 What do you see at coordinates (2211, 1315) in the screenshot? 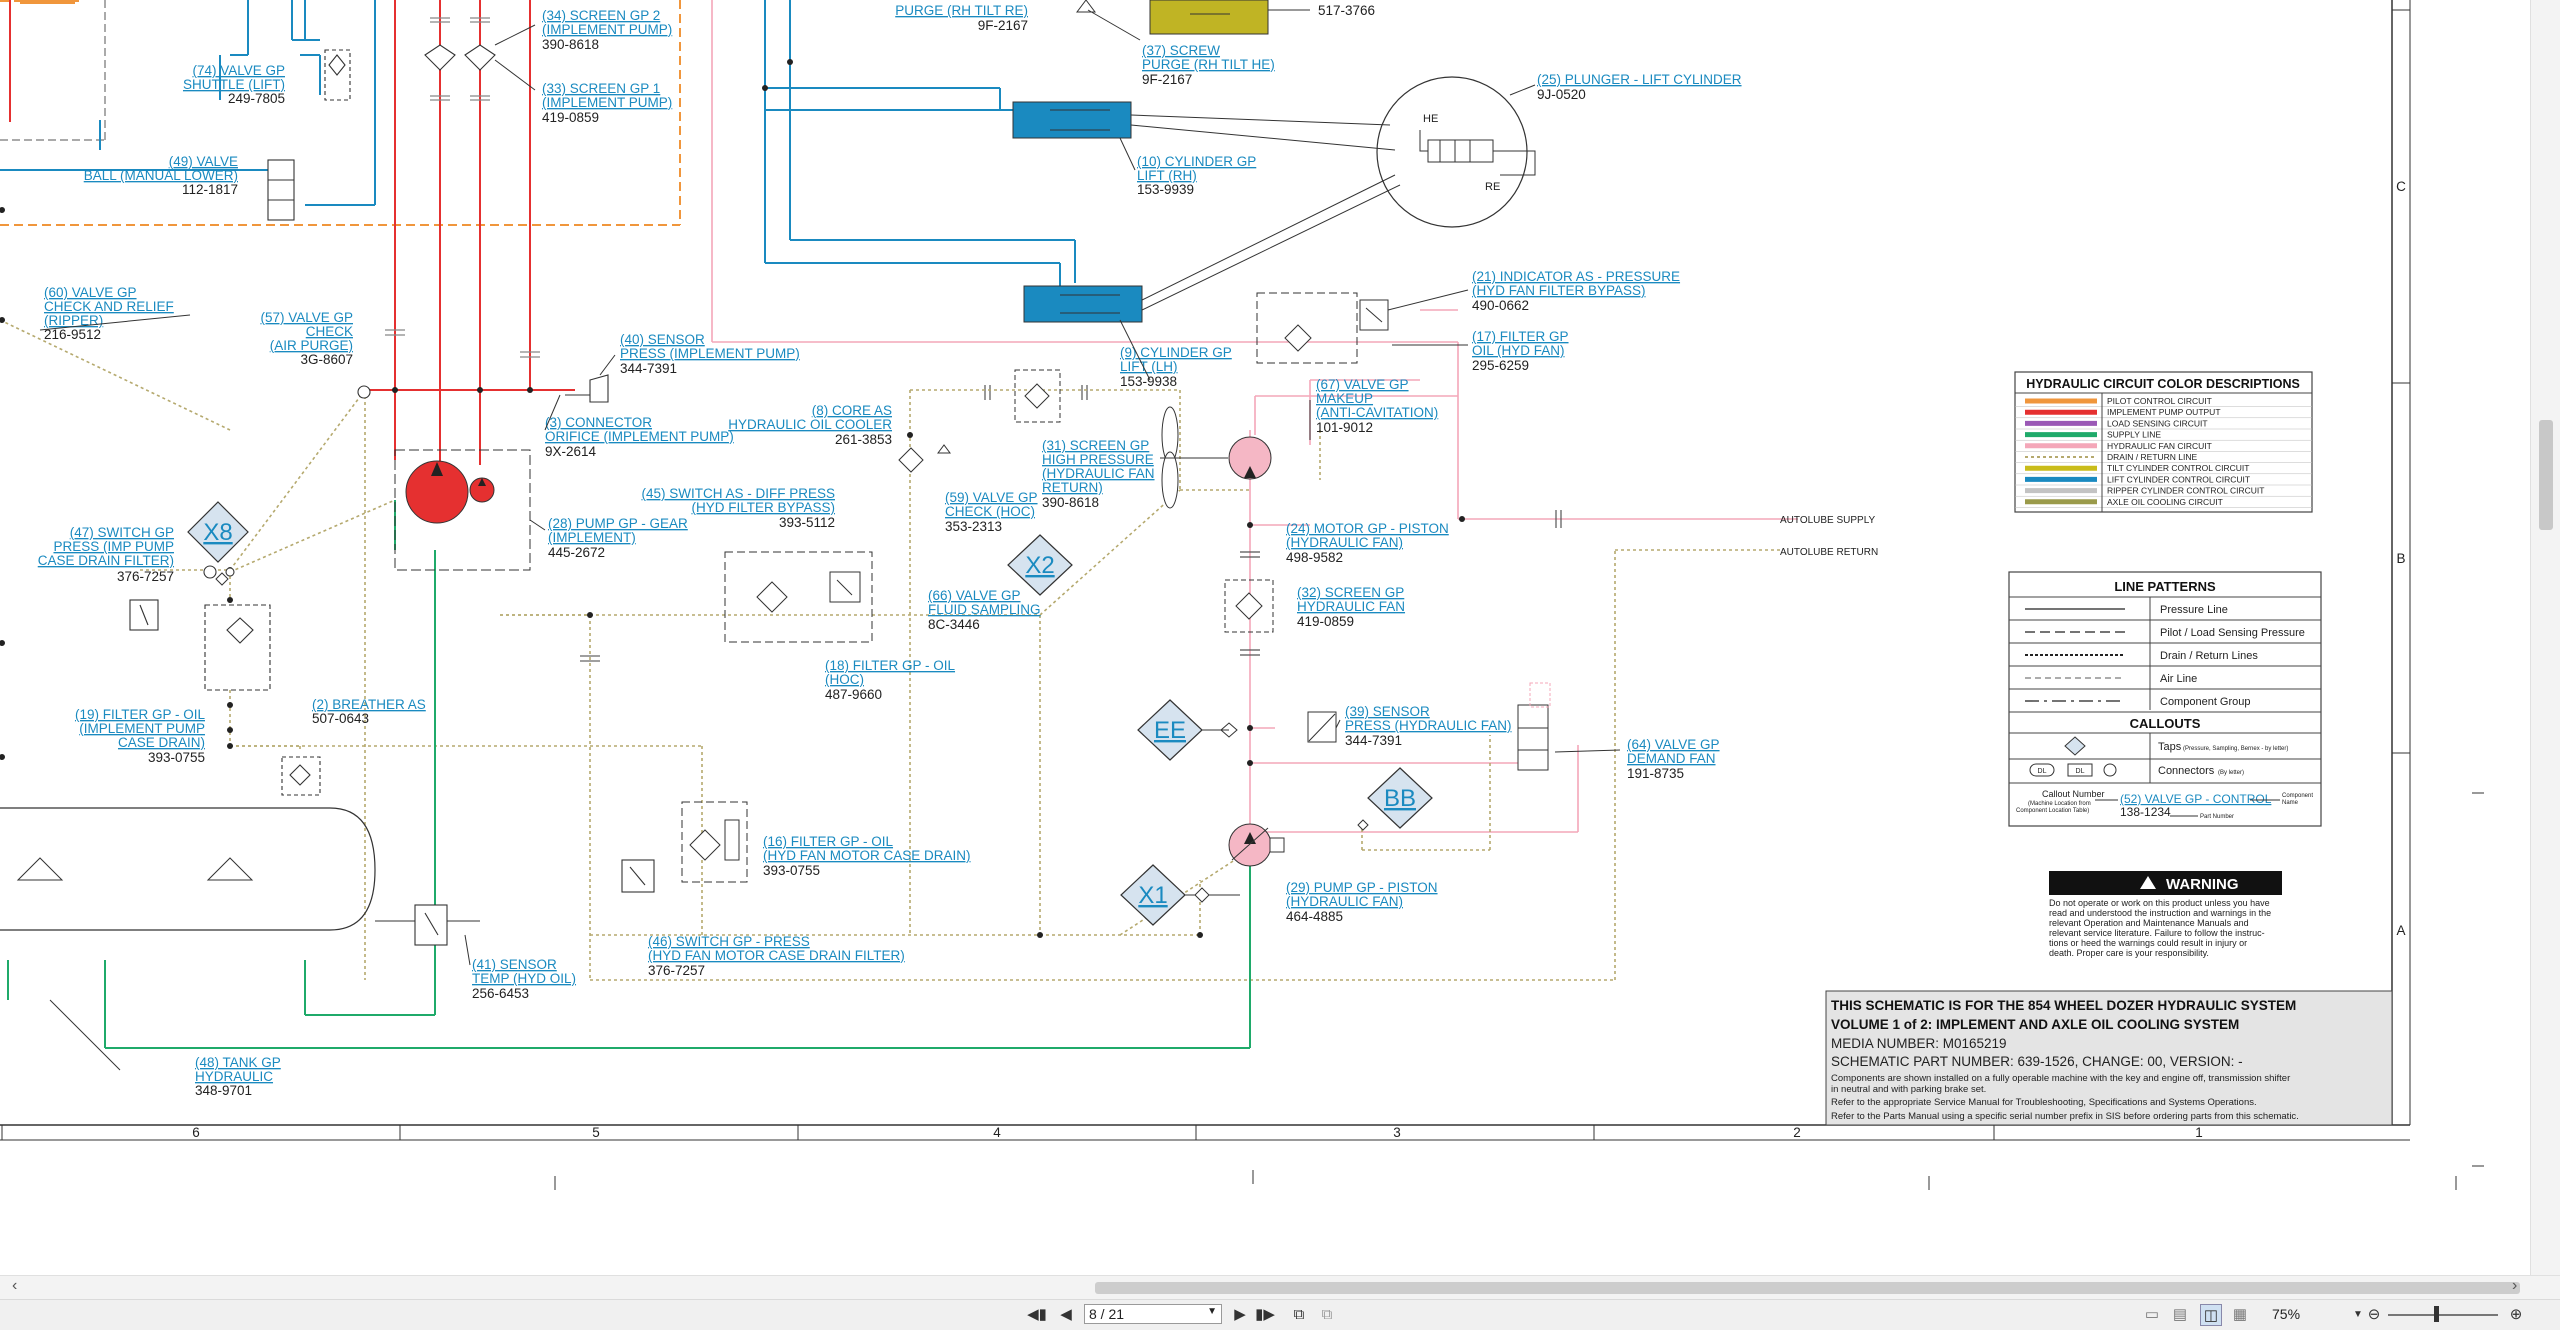
I see `facing-view-icon: ◫` at bounding box center [2211, 1315].